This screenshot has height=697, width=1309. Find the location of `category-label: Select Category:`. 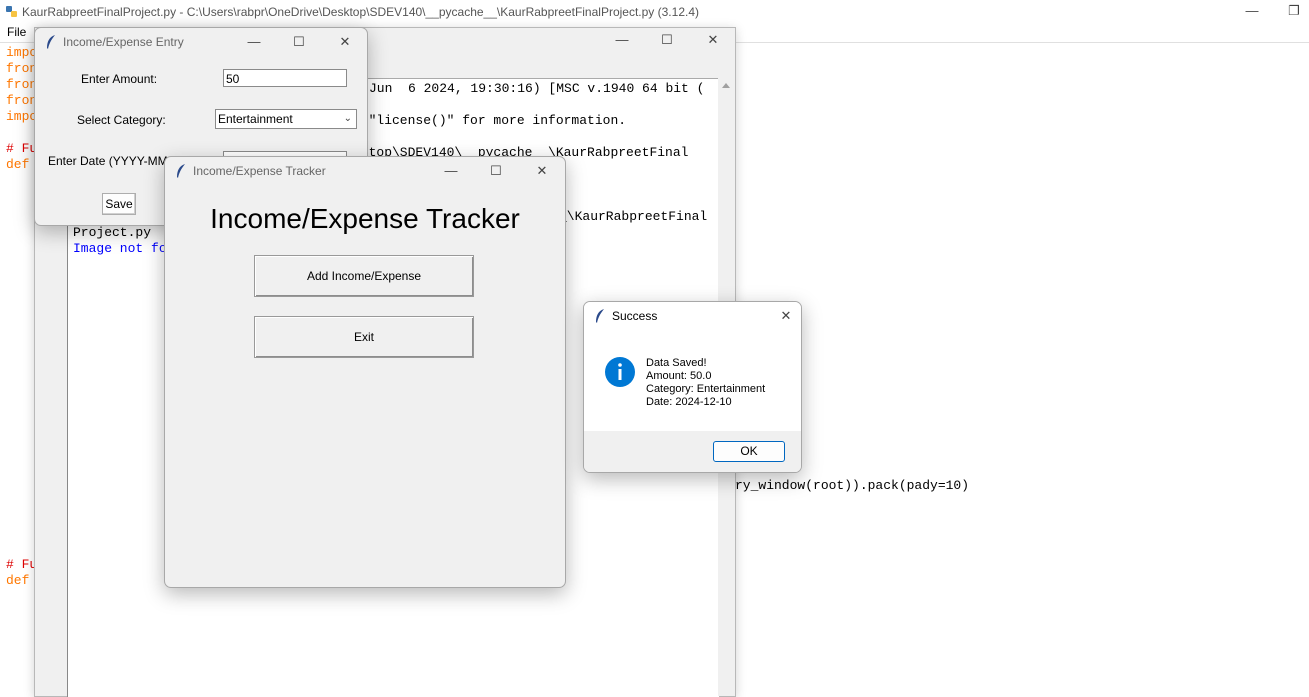

category-label: Select Category: is located at coordinates (121, 120).